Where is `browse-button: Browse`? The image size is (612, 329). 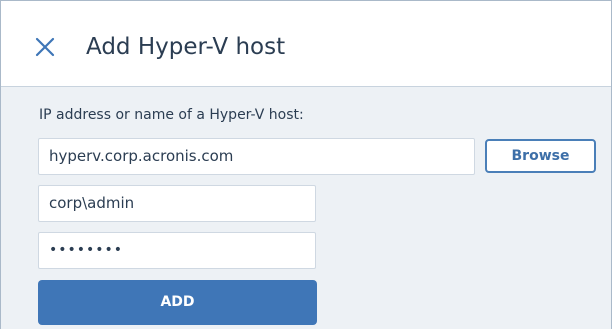 browse-button: Browse is located at coordinates (540, 156).